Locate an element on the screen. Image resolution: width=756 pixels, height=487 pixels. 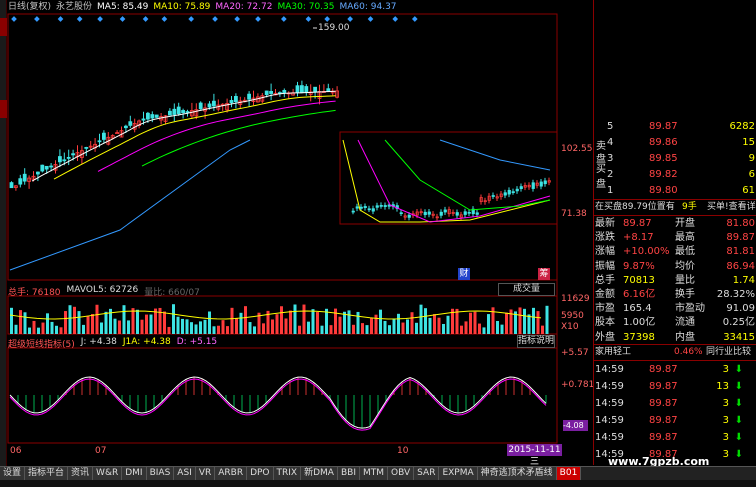
large-order-notice: 在买盘89.79位置有 9手 买单!查看详细 is located at coordinates (675, 207).